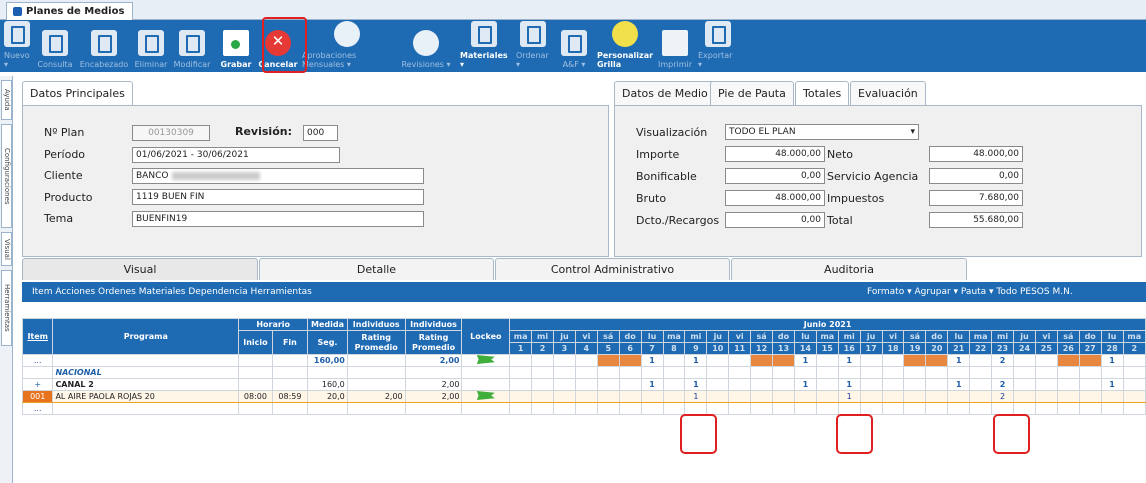 The image size is (1146, 483). Describe the element at coordinates (376, 269) in the screenshot. I see `tab-detalle: Detalle` at that location.